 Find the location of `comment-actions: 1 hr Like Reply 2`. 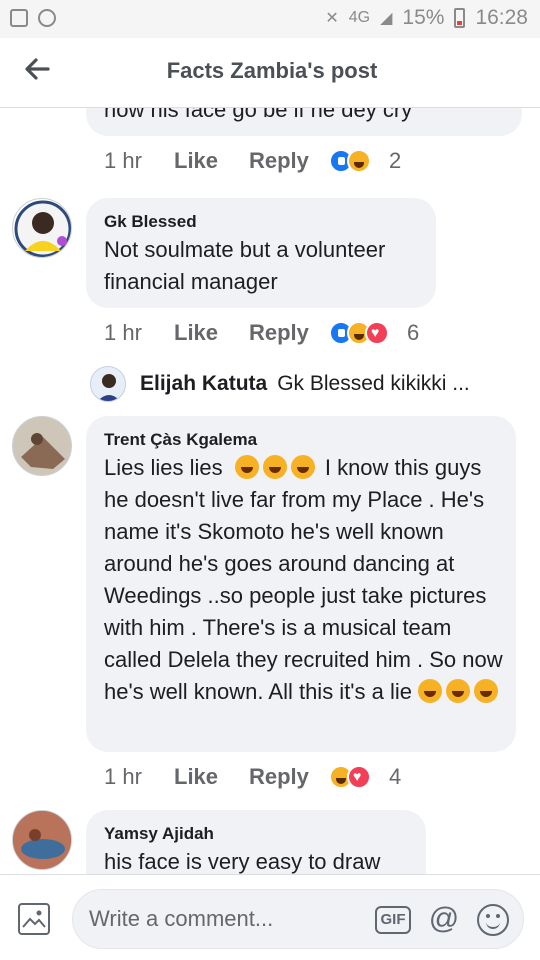

comment-actions: 1 hr Like Reply 2 is located at coordinates (252, 161).